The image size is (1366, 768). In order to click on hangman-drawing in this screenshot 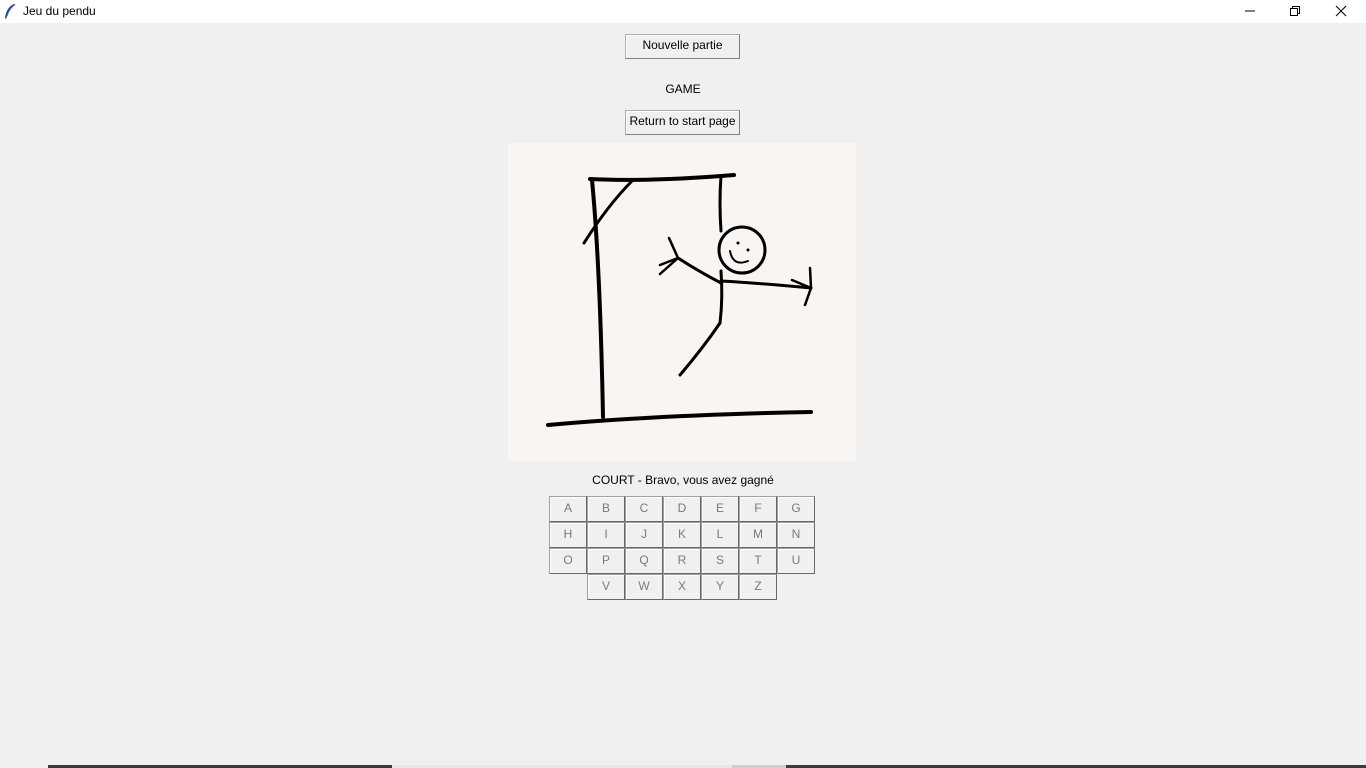, I will do `click(682, 302)`.